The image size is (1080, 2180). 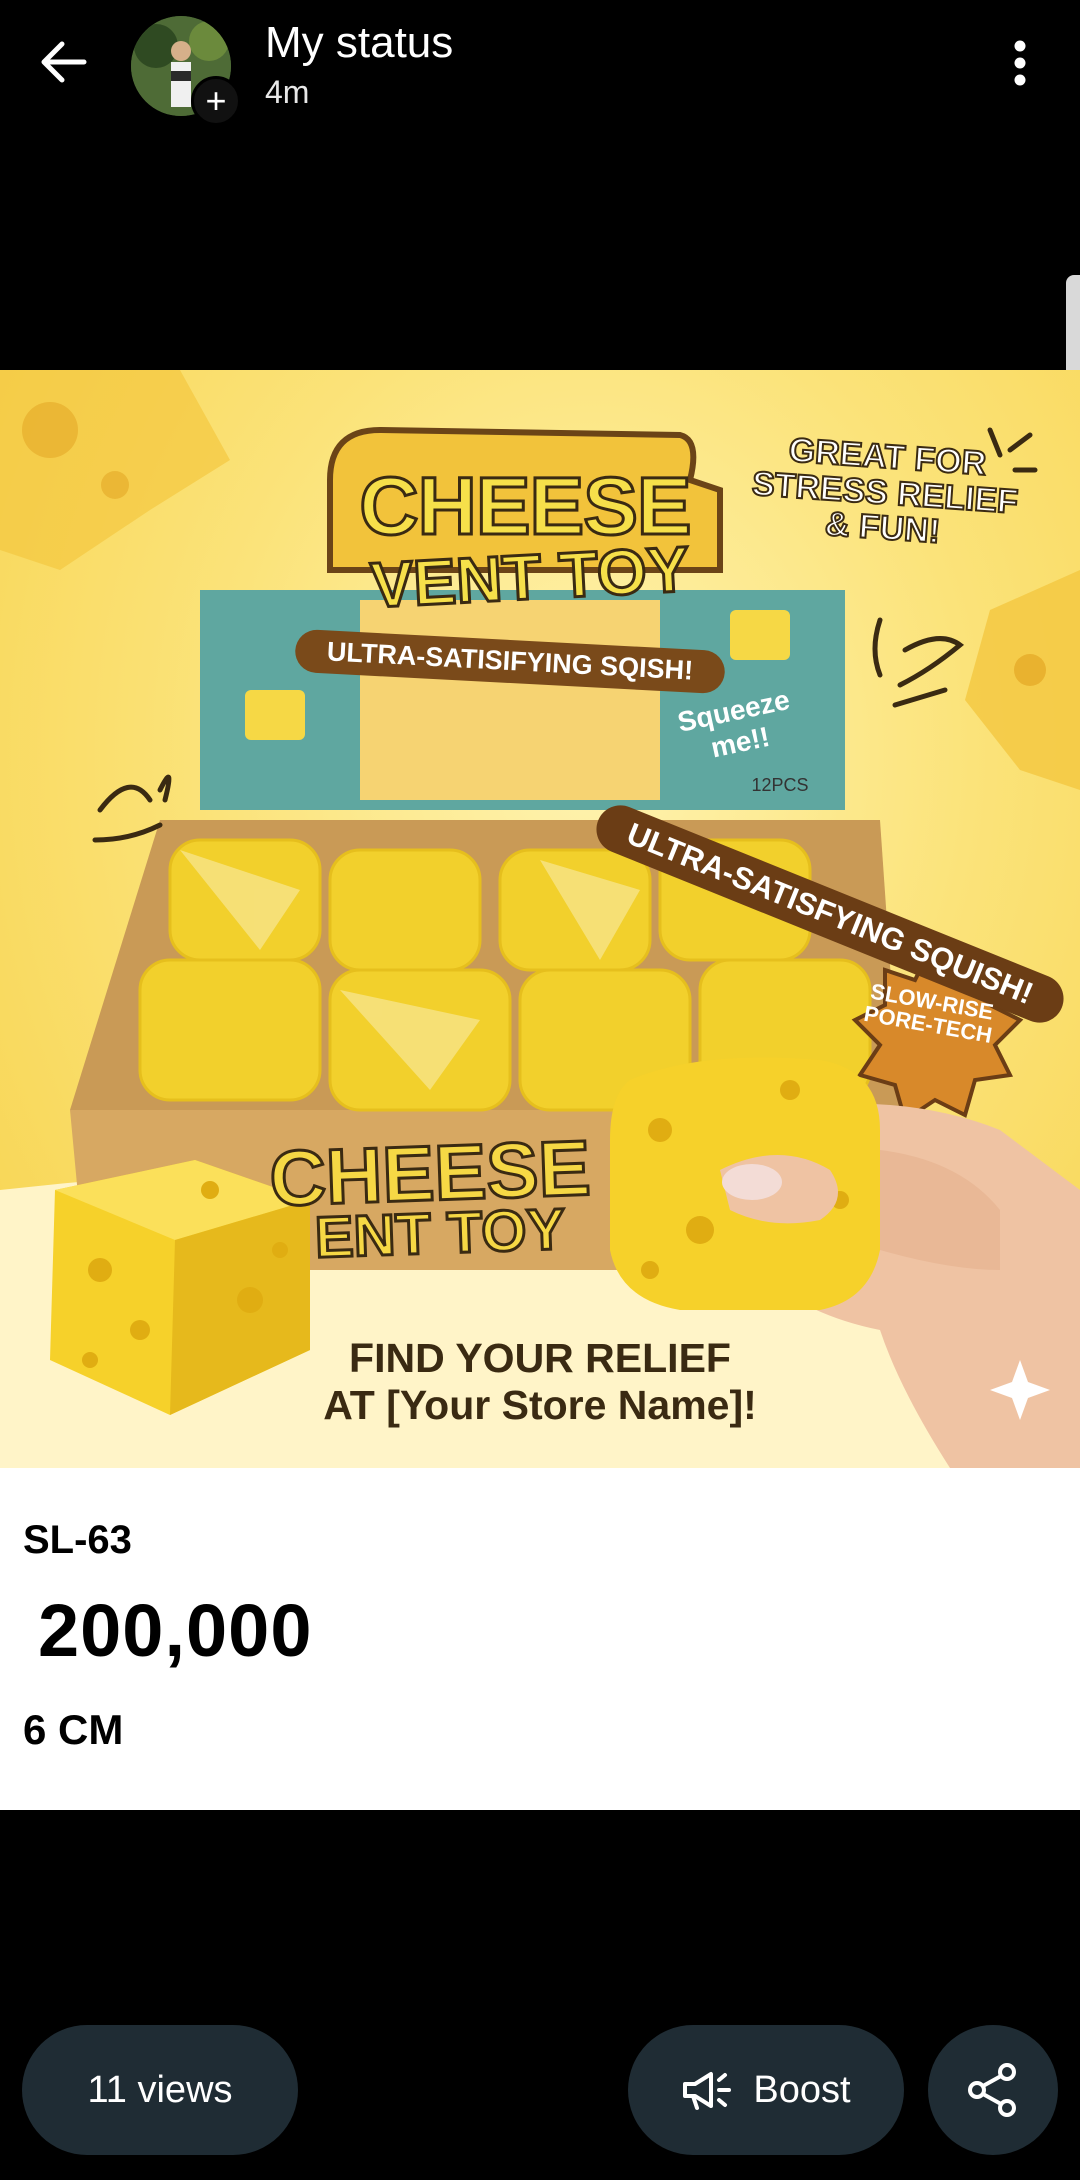 What do you see at coordinates (439, 1233) in the screenshot?
I see `poster-box-front-line2: ENT TOY` at bounding box center [439, 1233].